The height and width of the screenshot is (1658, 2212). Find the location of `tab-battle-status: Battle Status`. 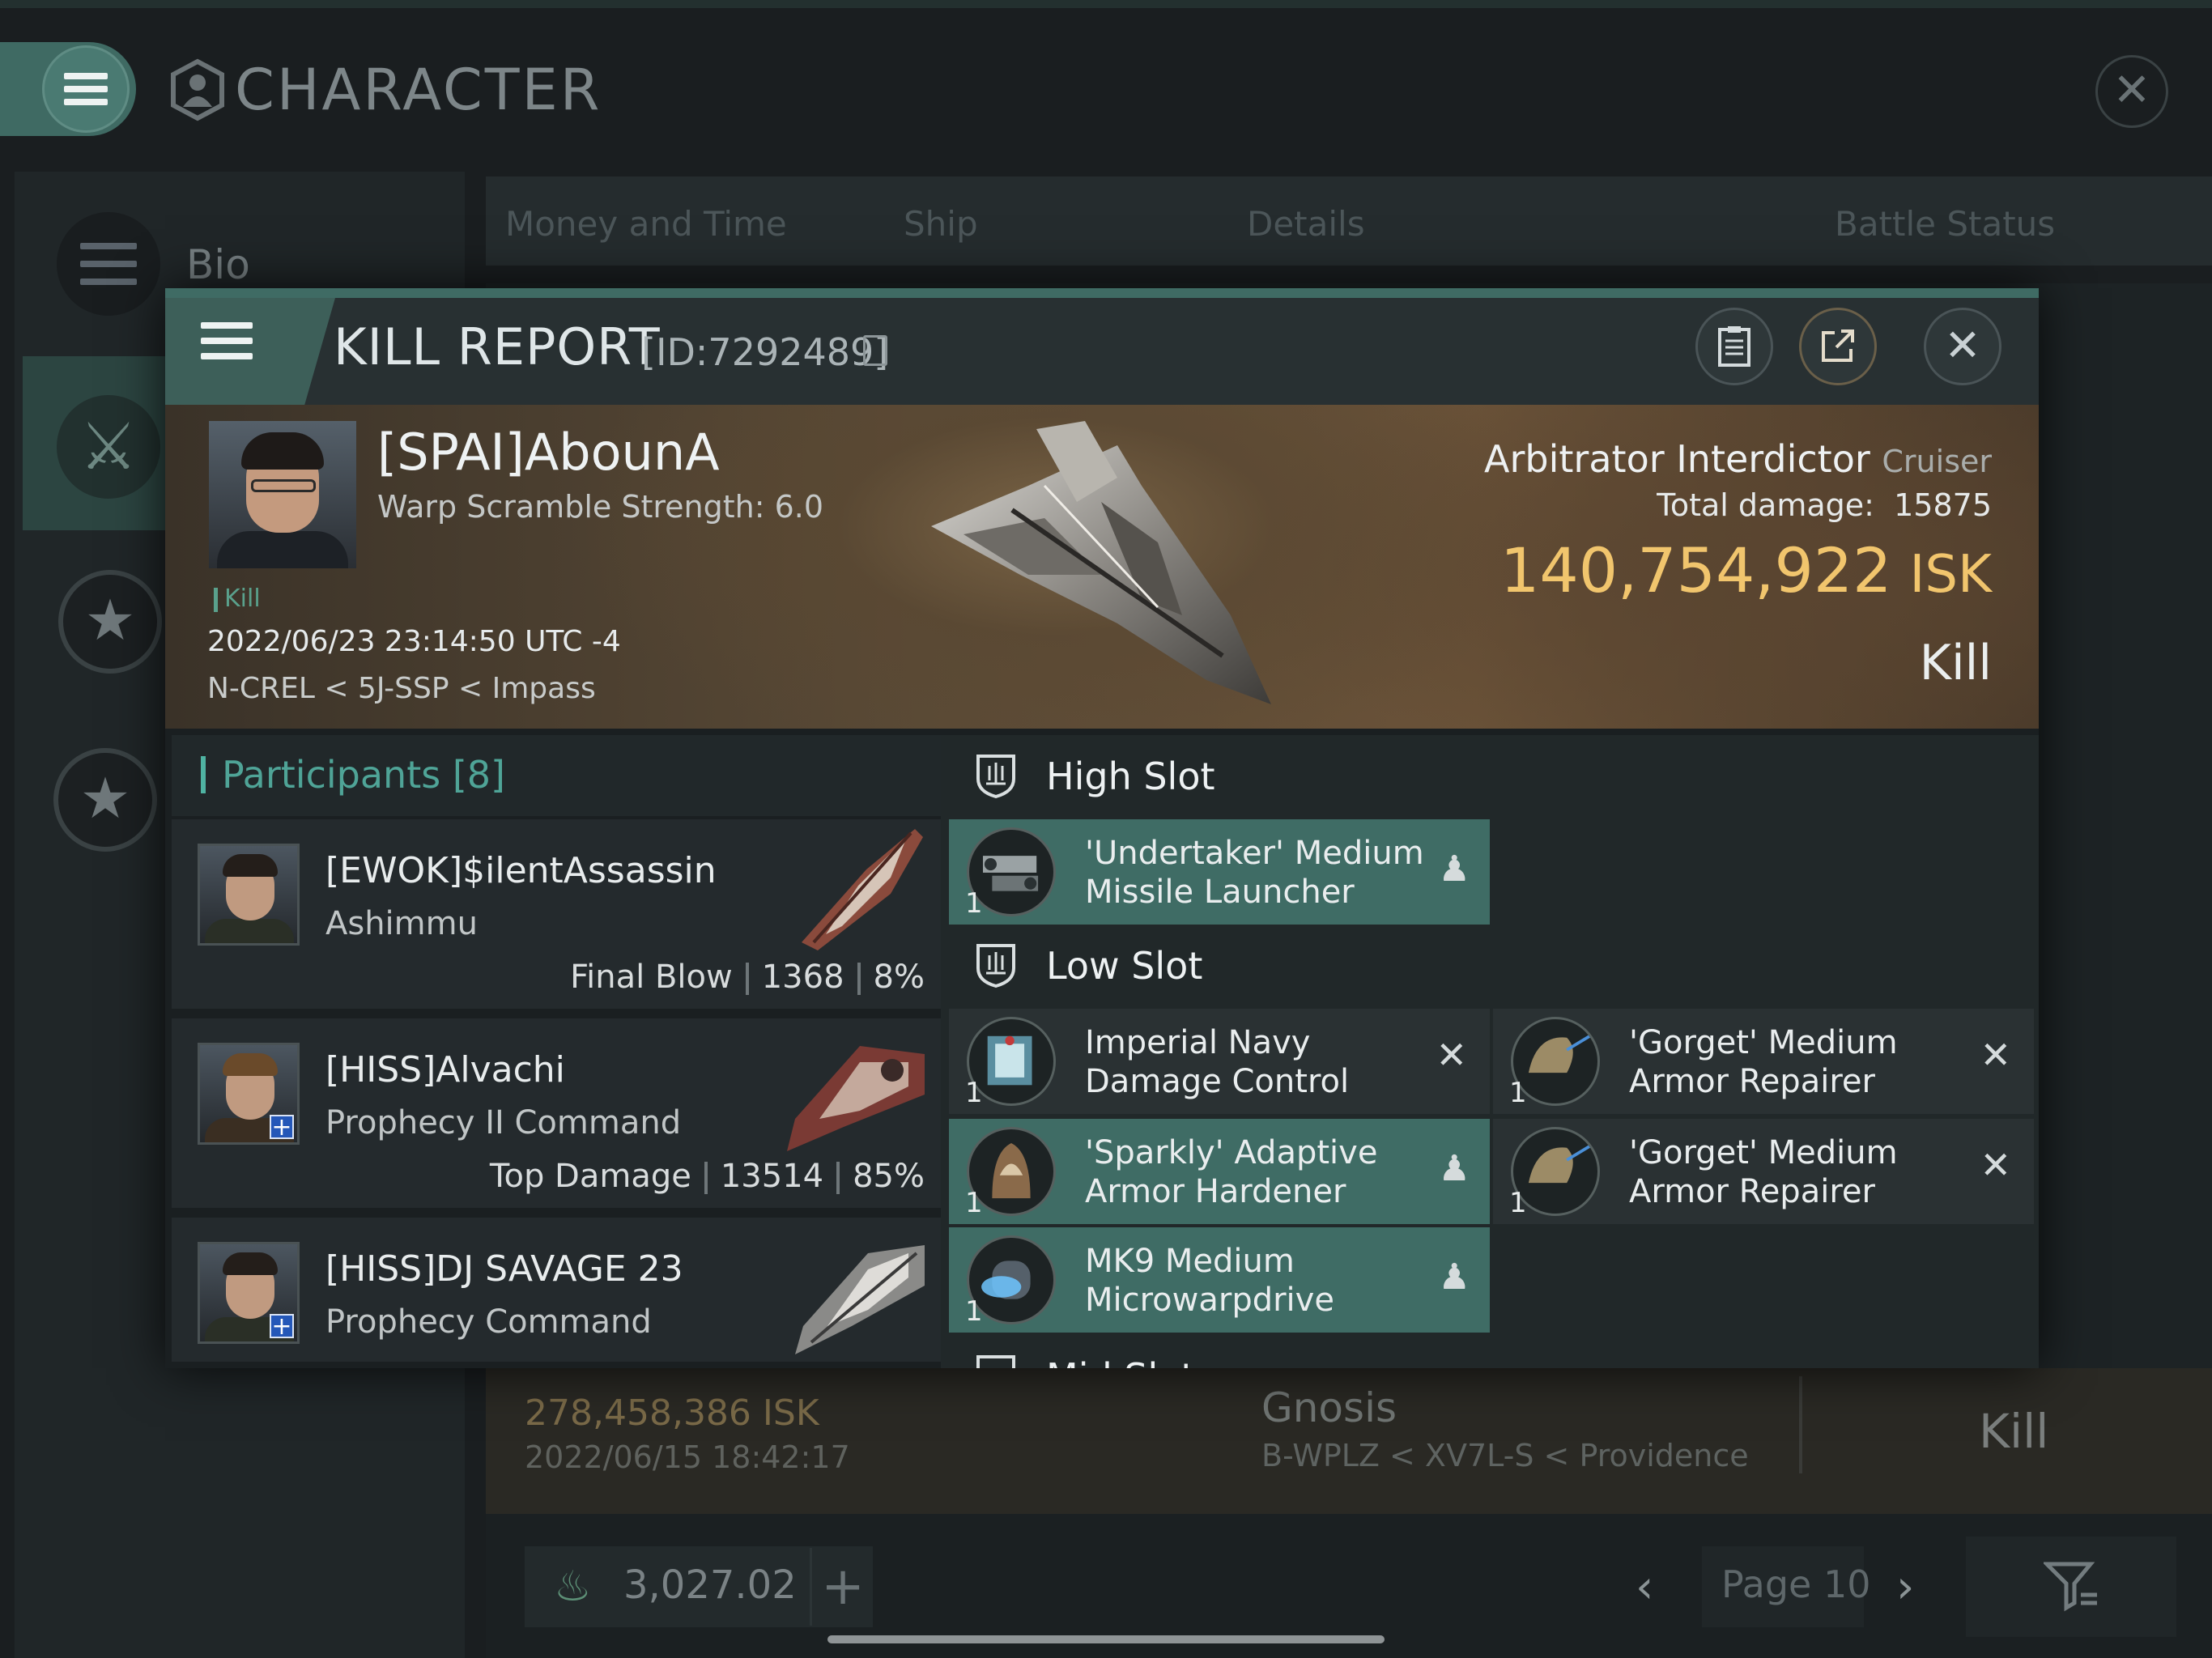

tab-battle-status: Battle Status is located at coordinates (1945, 224).